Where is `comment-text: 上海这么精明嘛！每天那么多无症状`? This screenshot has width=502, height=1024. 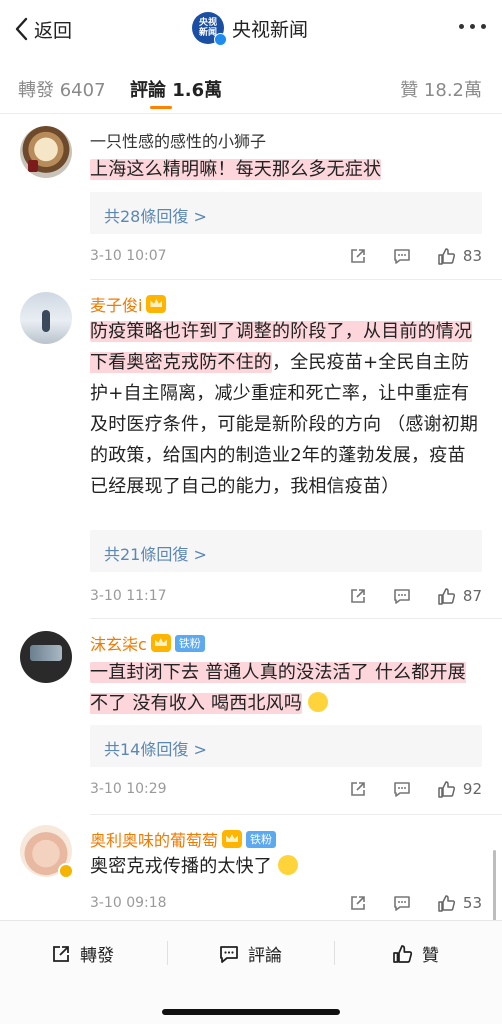
comment-text: 上海这么精明嘛！每天那么多无症状 is located at coordinates (236, 169).